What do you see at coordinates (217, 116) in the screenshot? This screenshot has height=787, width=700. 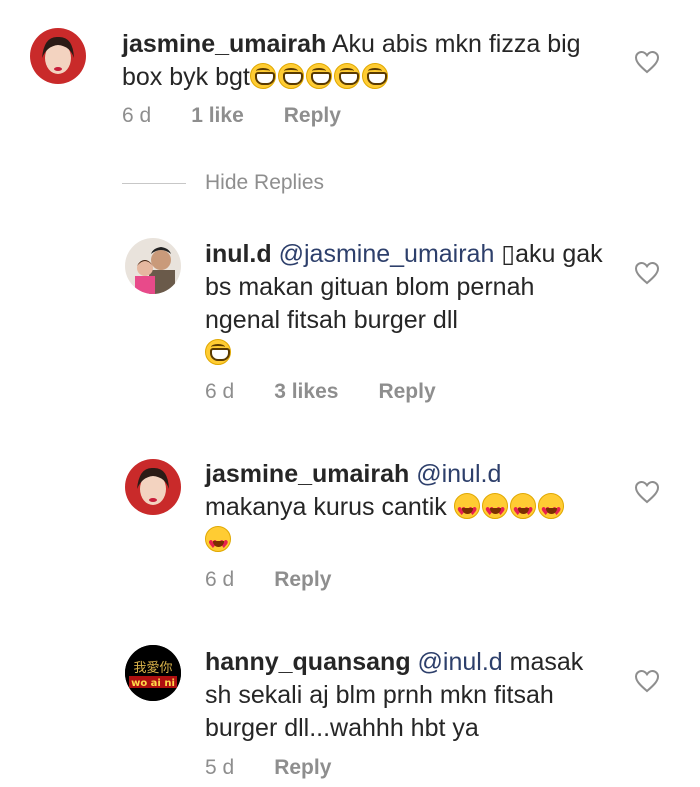 I see `likes-count-button: 1 like` at bounding box center [217, 116].